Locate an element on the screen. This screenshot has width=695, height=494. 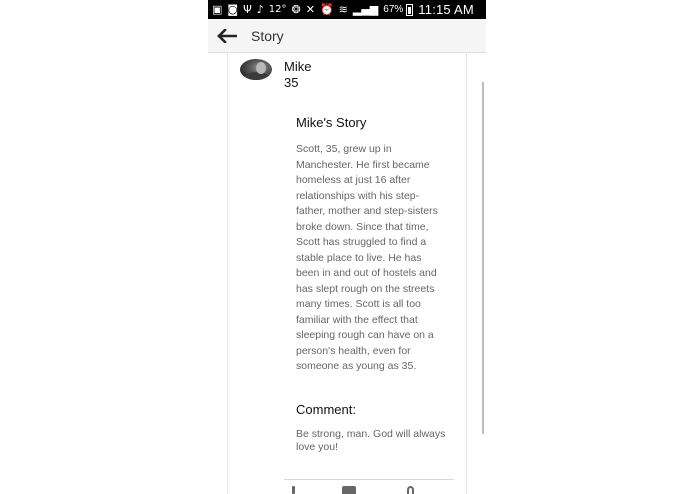
avatar-face is located at coordinates (261, 68).